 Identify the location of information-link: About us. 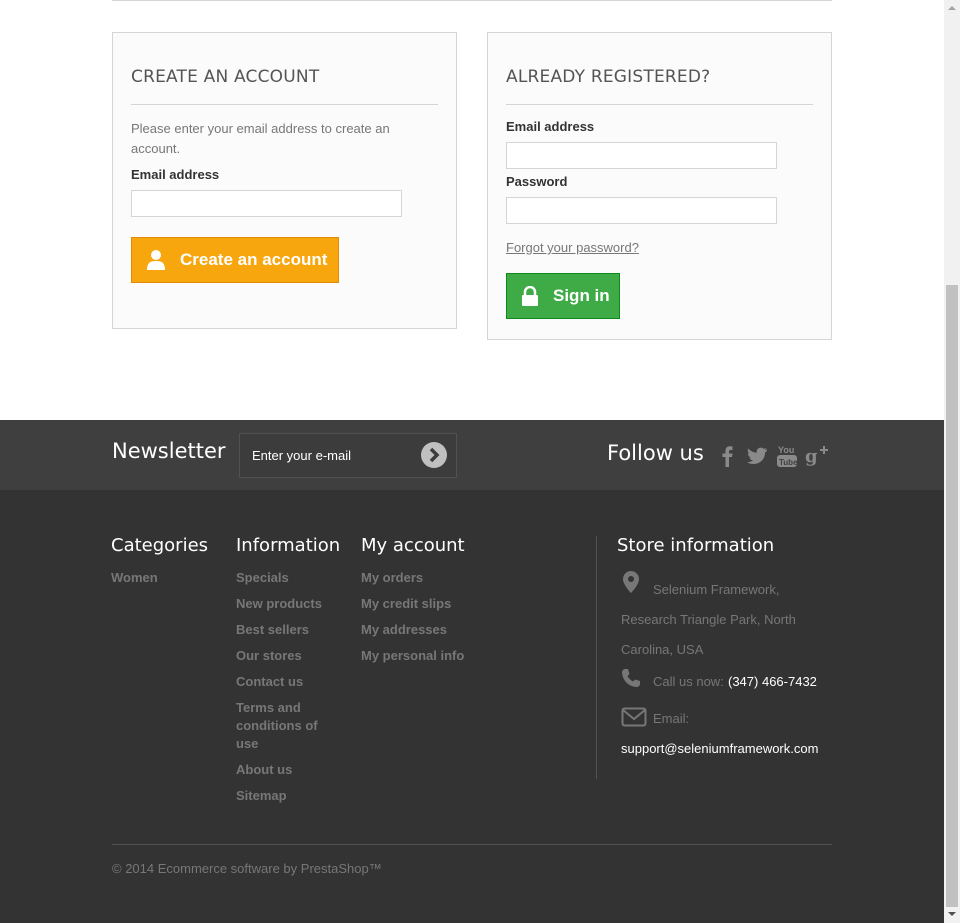
(286, 770).